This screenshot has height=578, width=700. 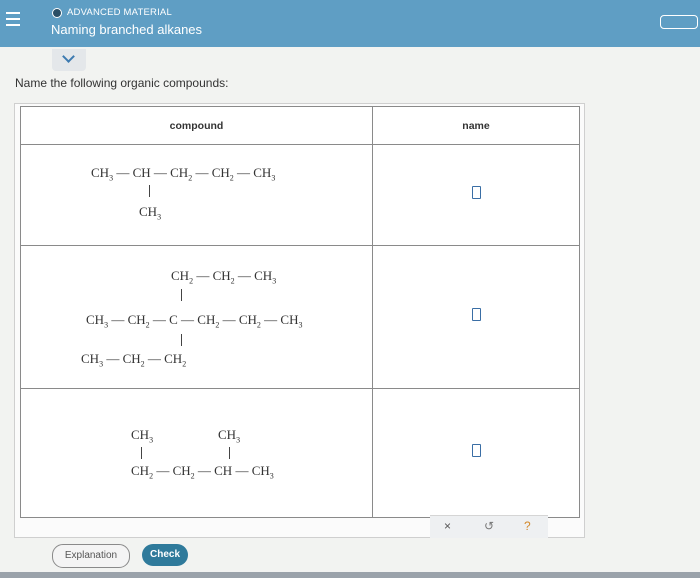 I want to click on compound-2-lower-branch: CH3 — CH2 — CH2, so click(x=134, y=360).